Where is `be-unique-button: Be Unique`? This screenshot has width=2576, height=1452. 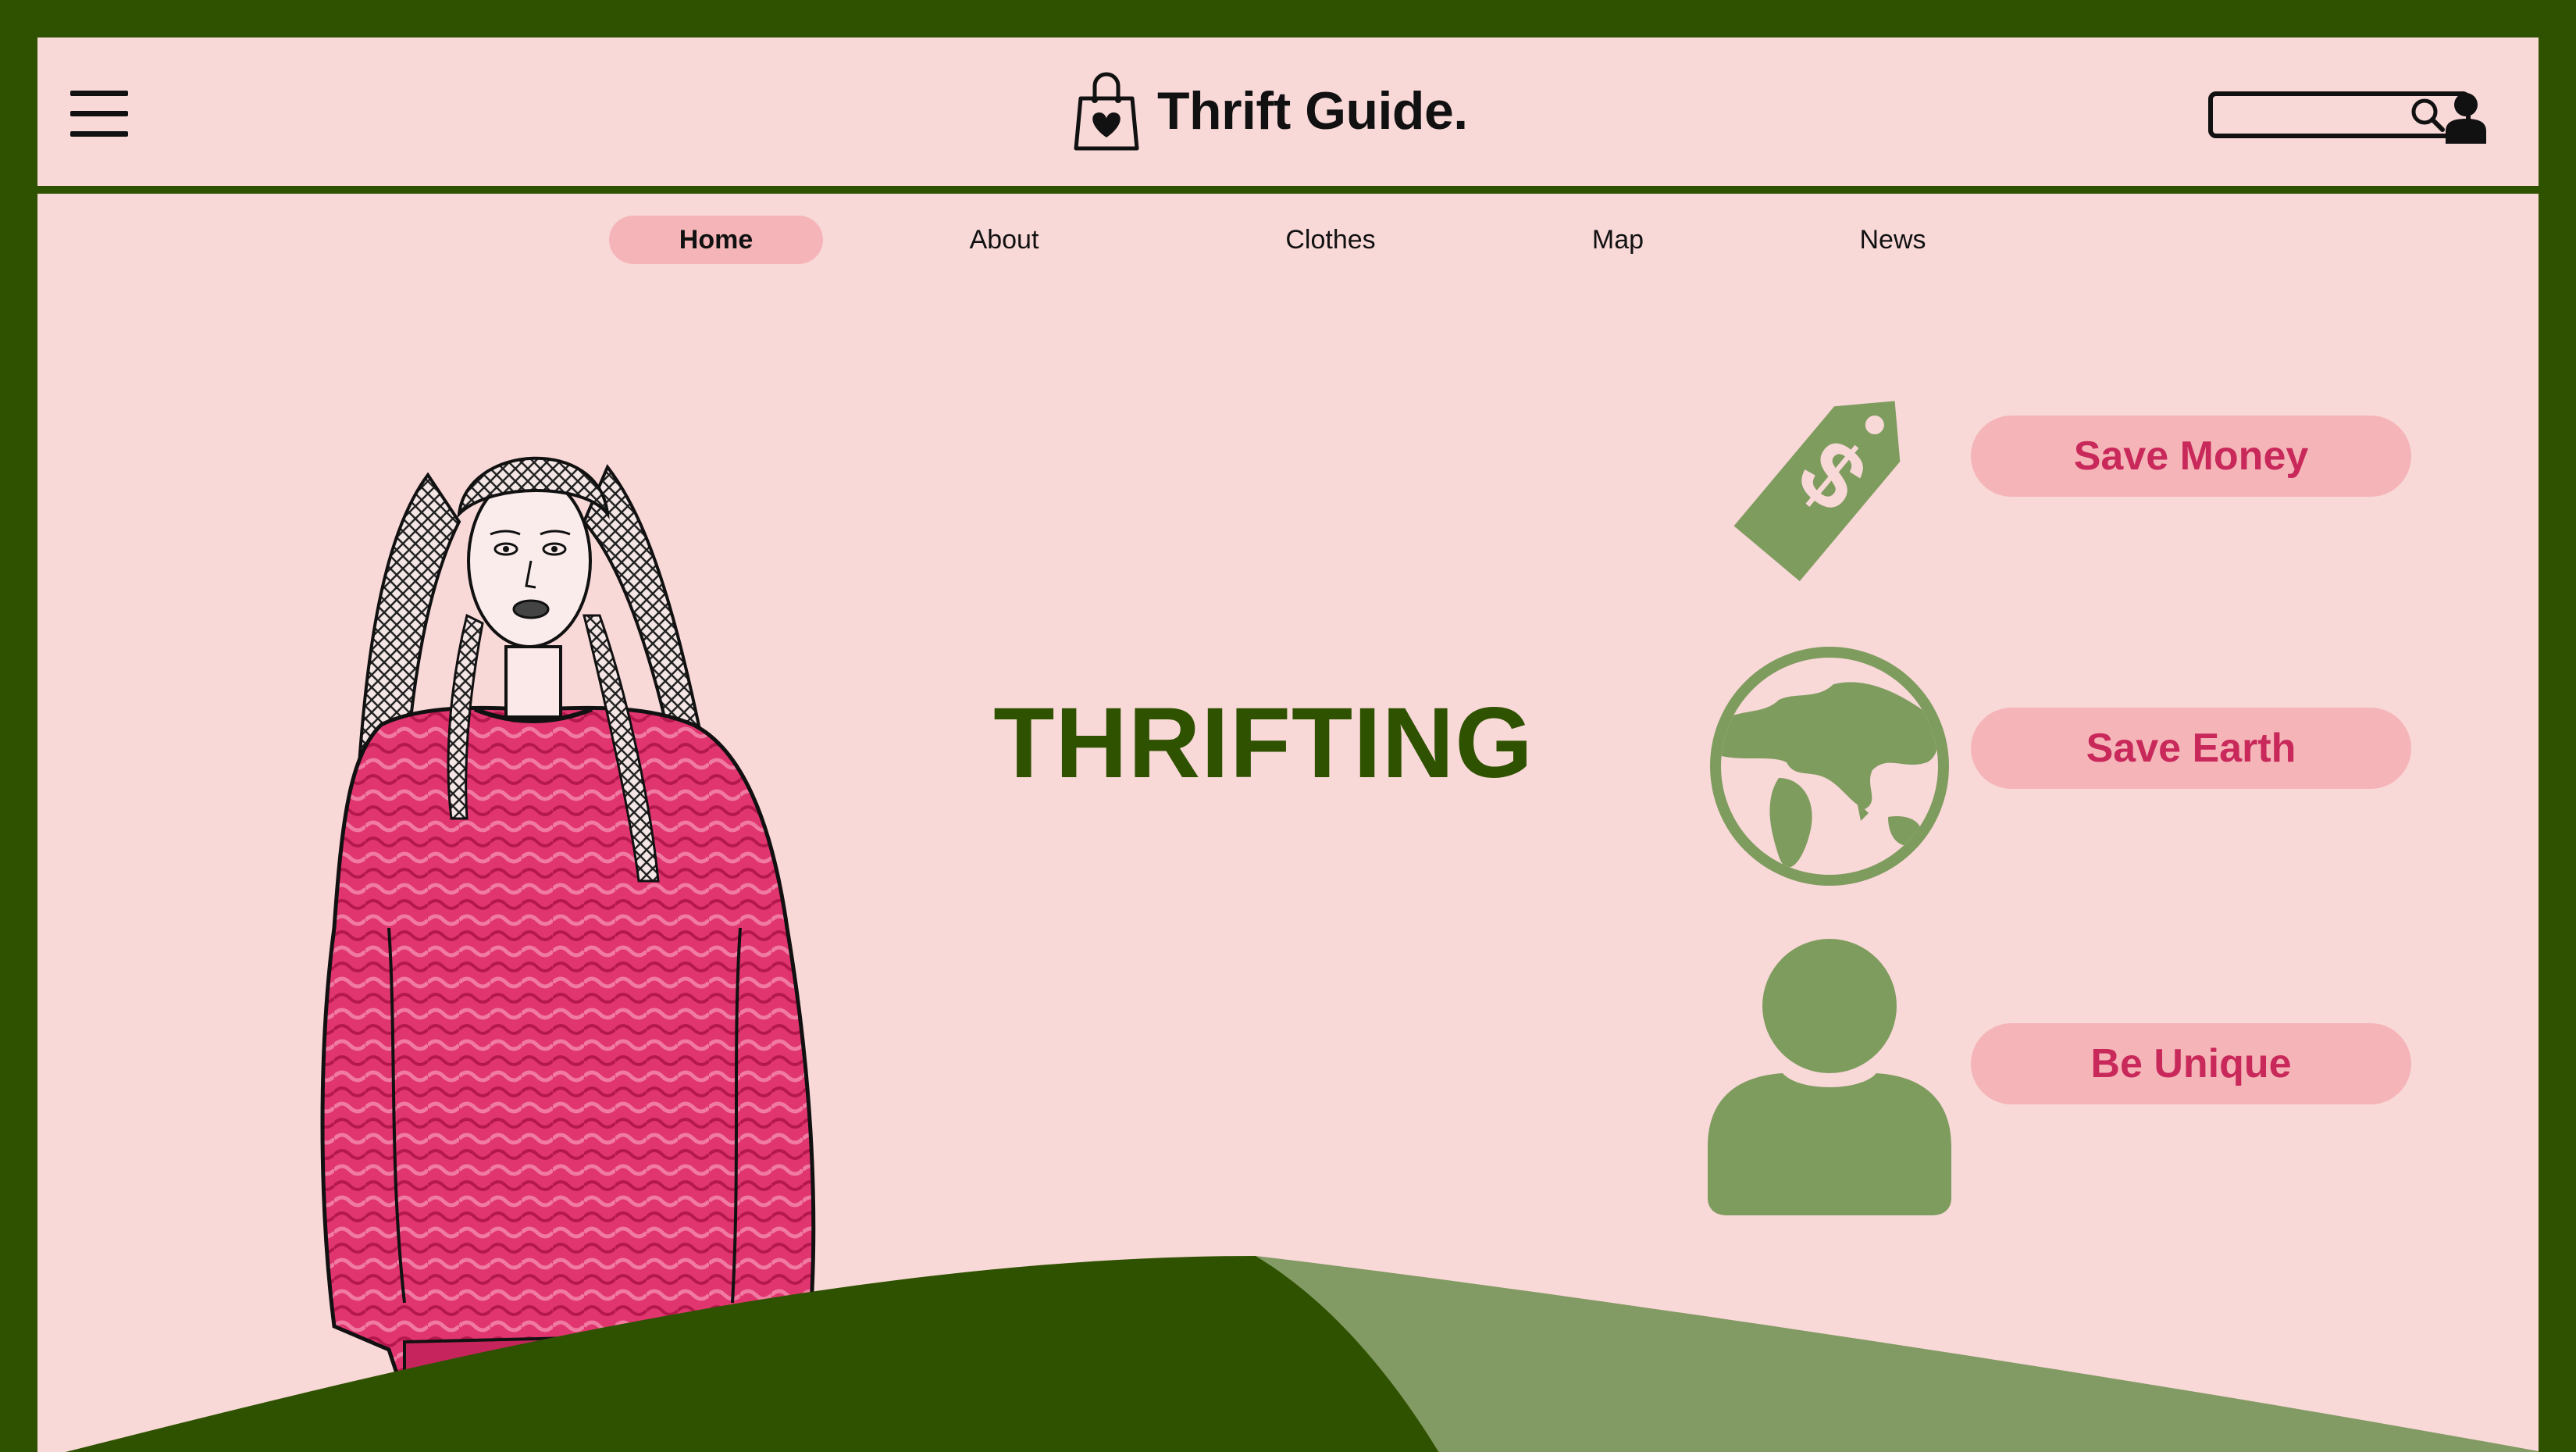 be-unique-button: Be Unique is located at coordinates (2191, 1063).